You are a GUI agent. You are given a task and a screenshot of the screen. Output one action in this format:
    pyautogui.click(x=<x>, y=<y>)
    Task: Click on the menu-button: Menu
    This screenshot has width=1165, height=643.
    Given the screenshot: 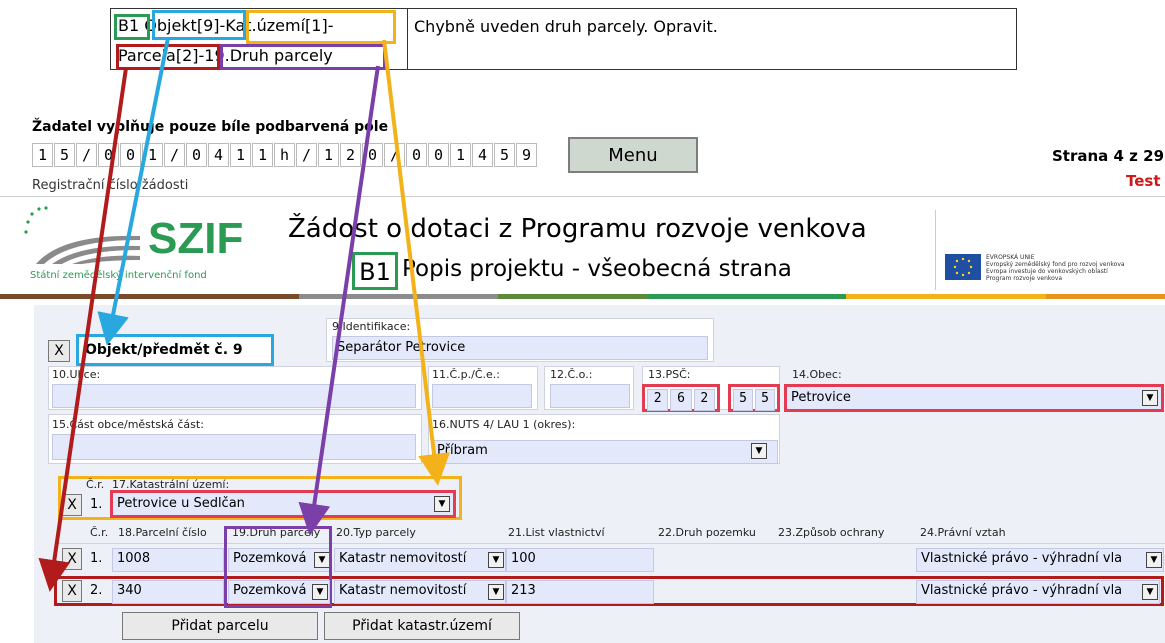 What is the action you would take?
    pyautogui.click(x=633, y=155)
    